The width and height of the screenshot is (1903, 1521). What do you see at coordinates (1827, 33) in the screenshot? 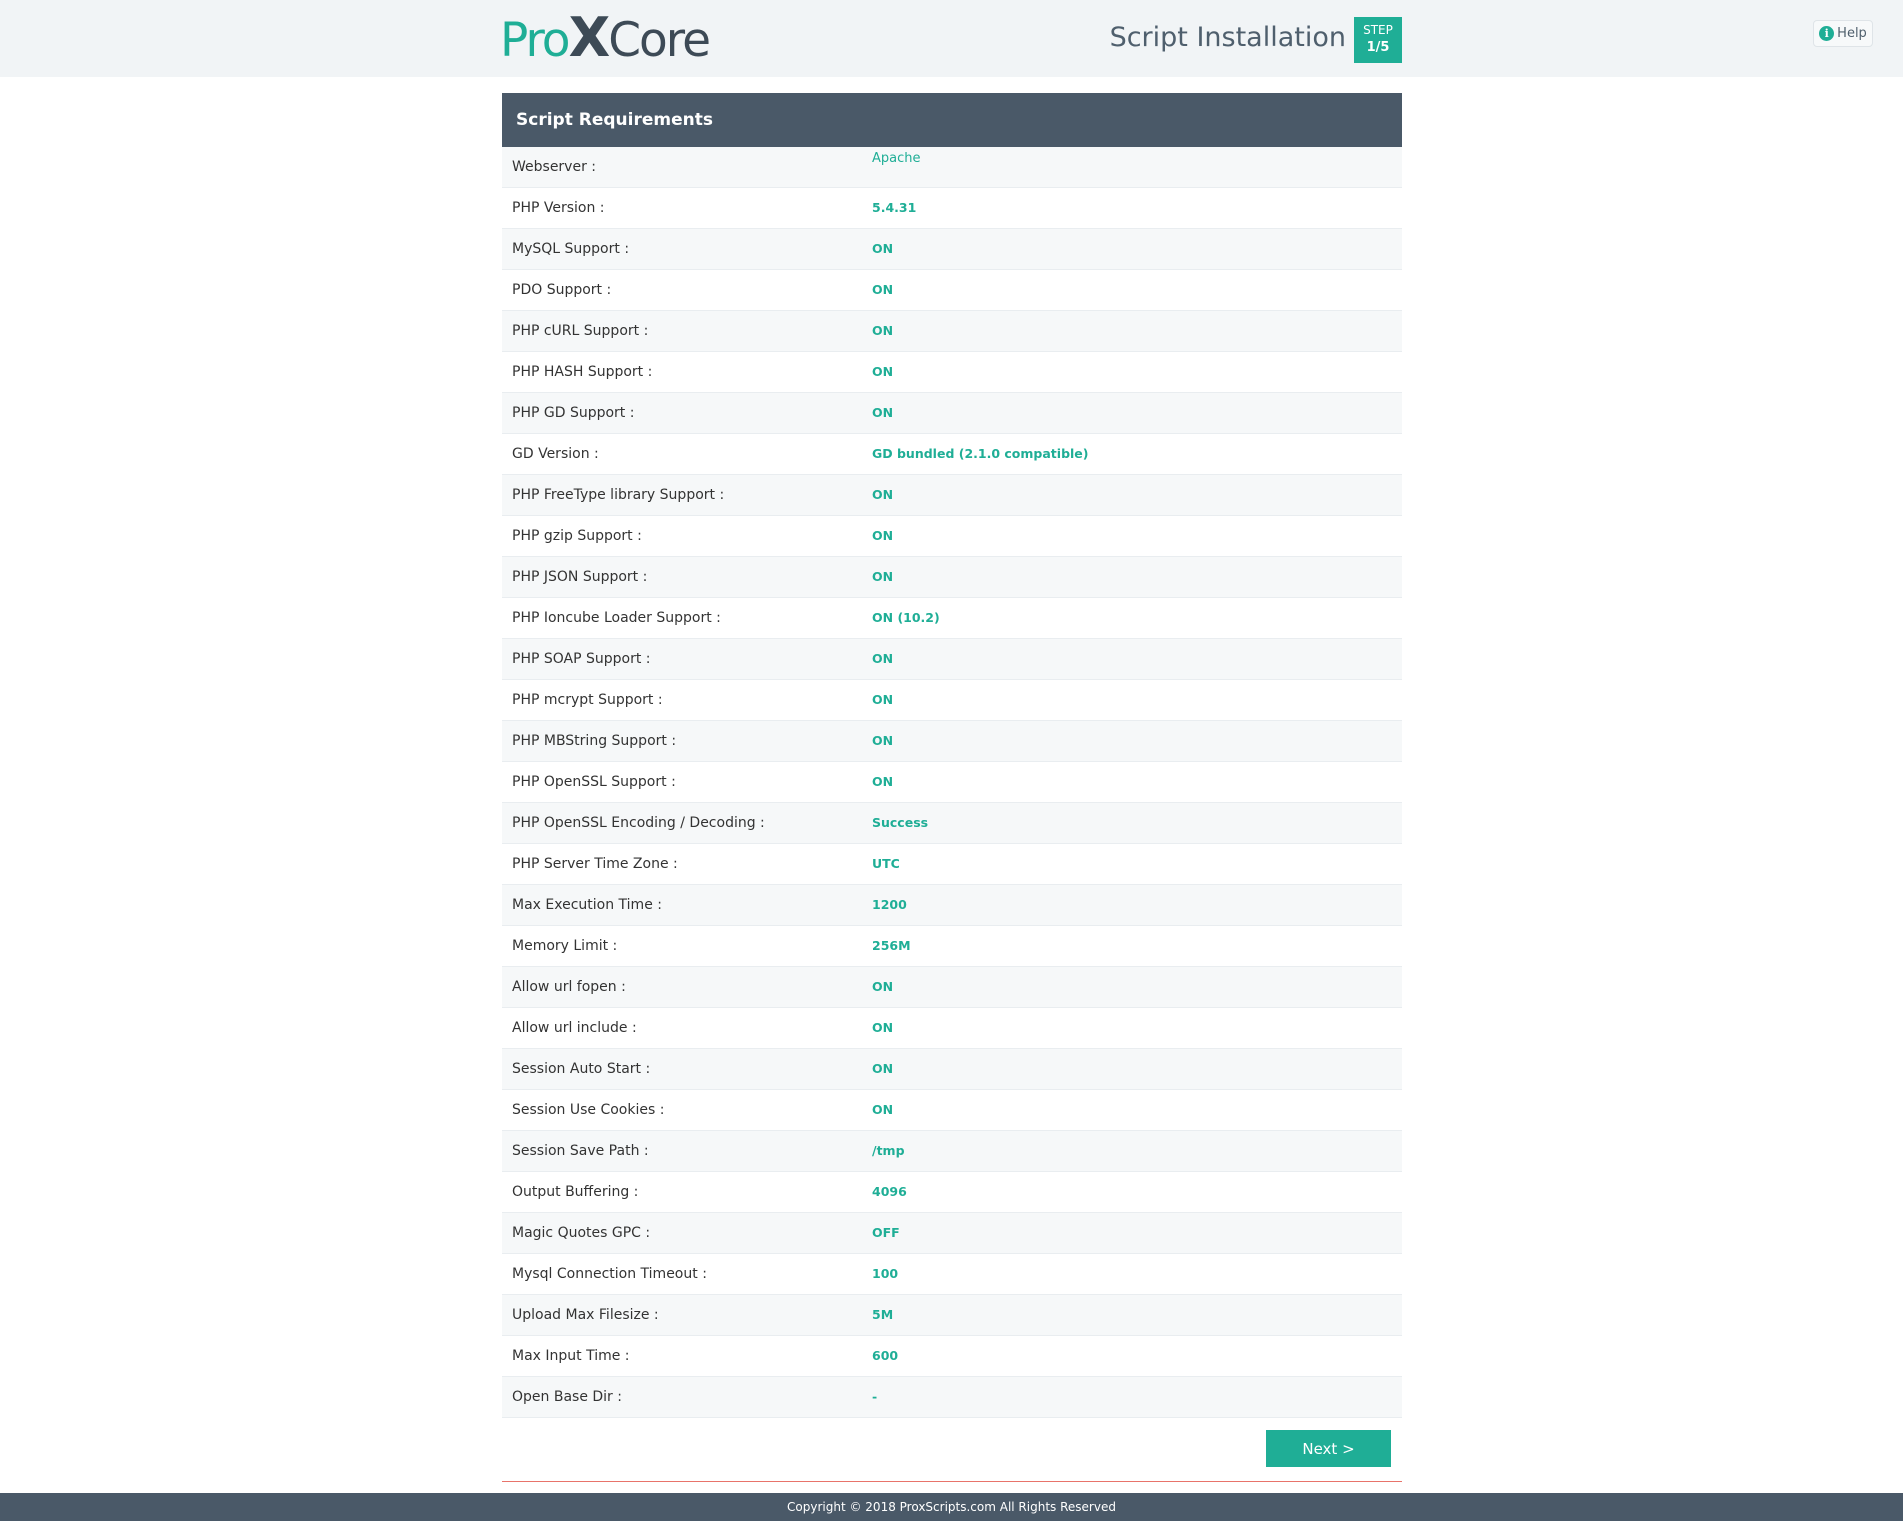
I see `info-icon: i` at bounding box center [1827, 33].